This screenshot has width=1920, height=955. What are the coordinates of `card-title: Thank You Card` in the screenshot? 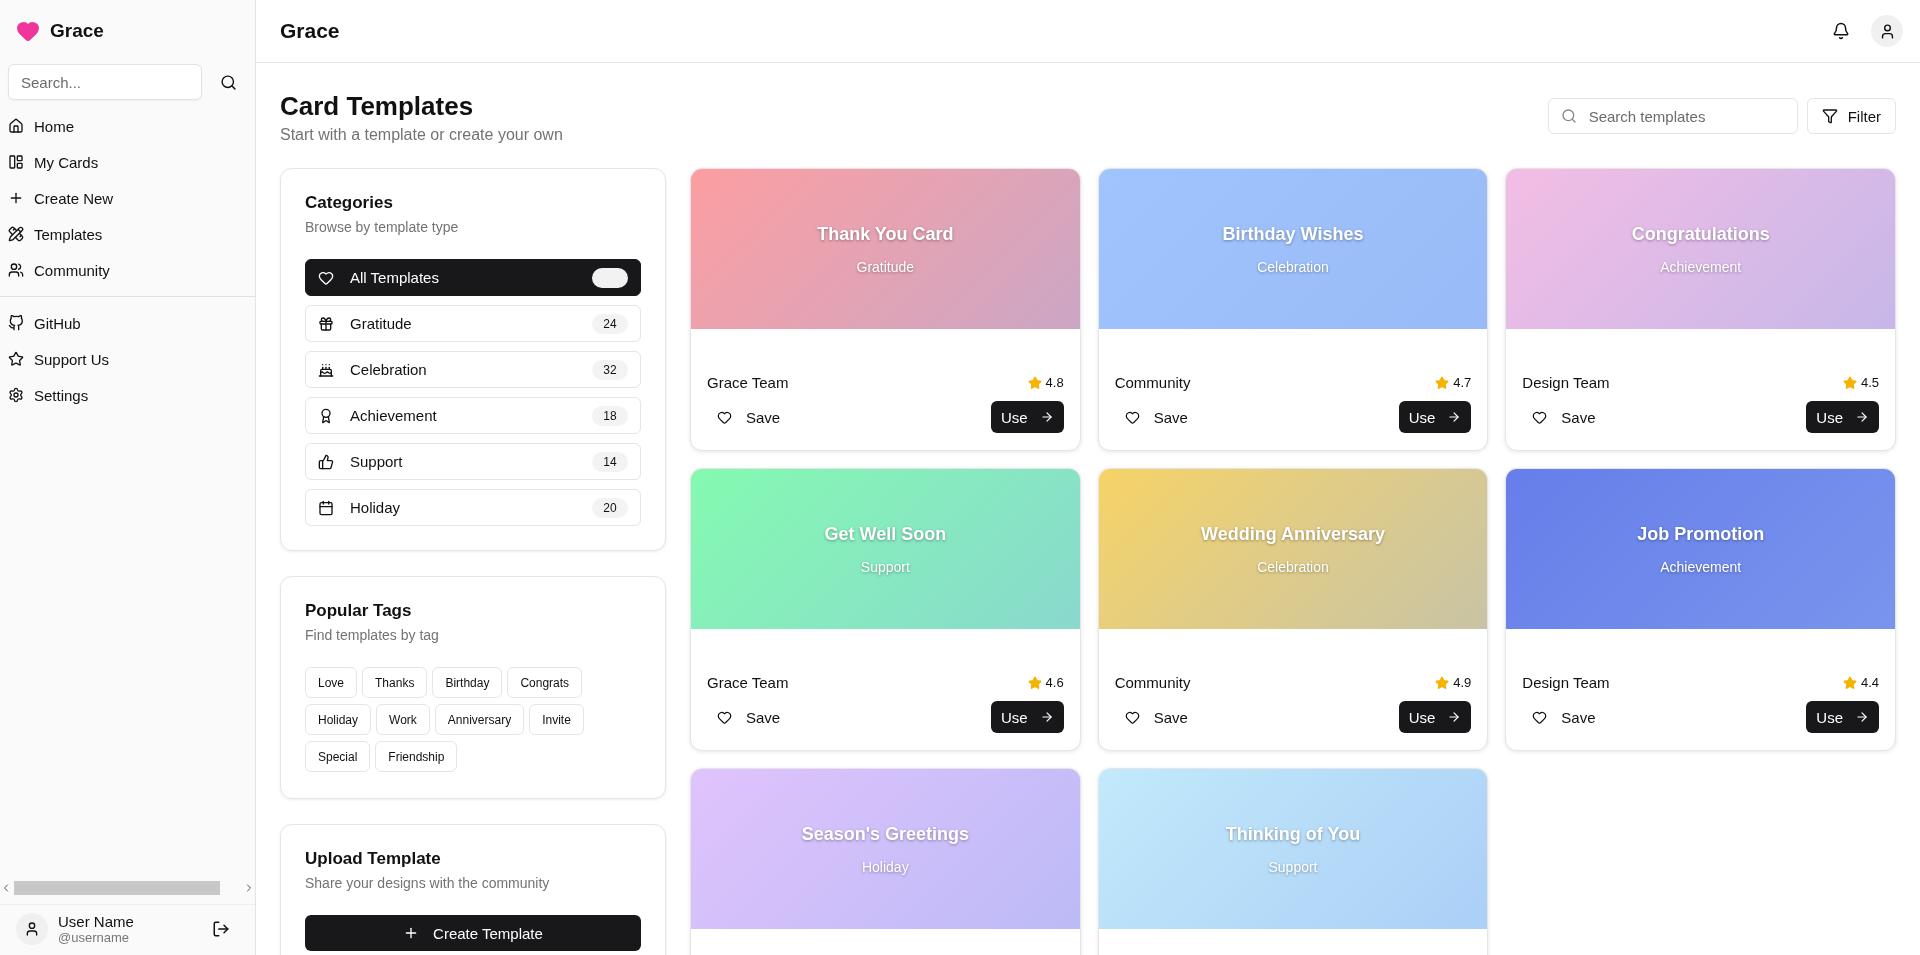 It's located at (885, 234).